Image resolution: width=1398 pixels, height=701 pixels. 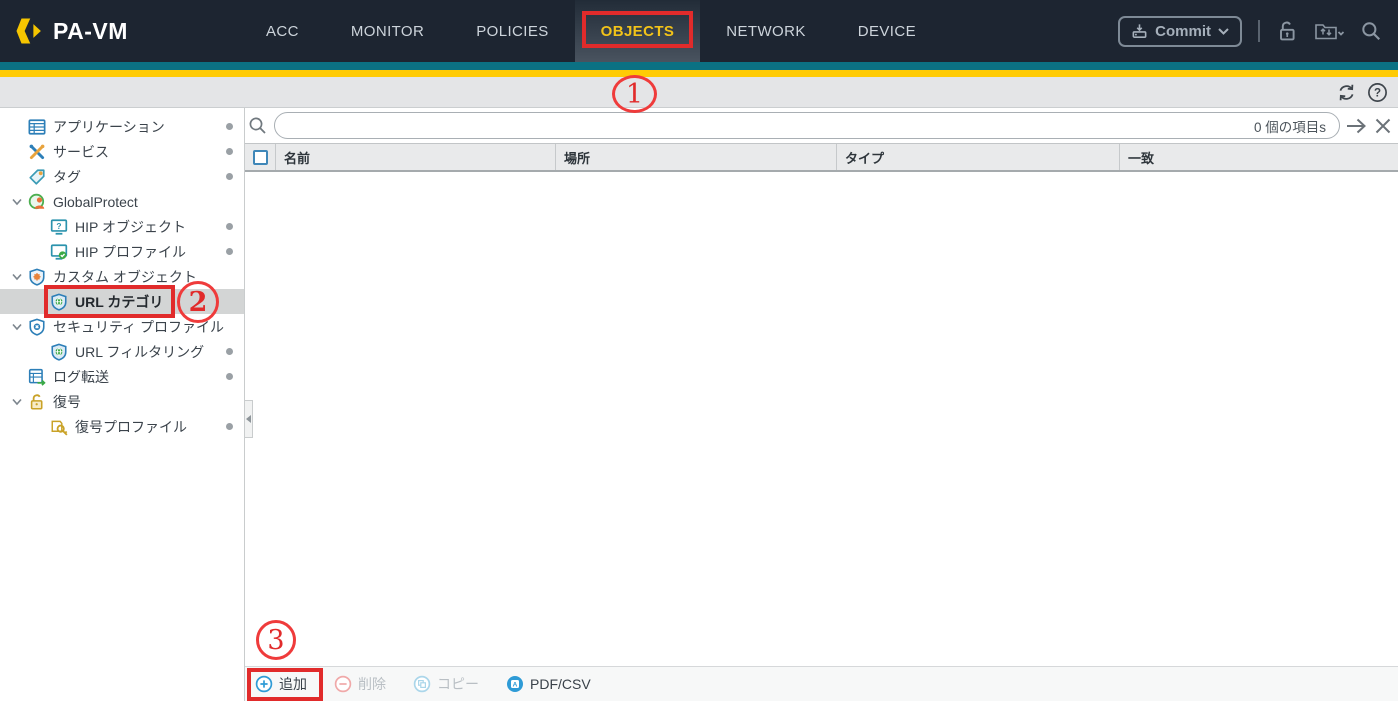 What do you see at coordinates (37, 377) in the screenshot?
I see `log-forwarding-icon` at bounding box center [37, 377].